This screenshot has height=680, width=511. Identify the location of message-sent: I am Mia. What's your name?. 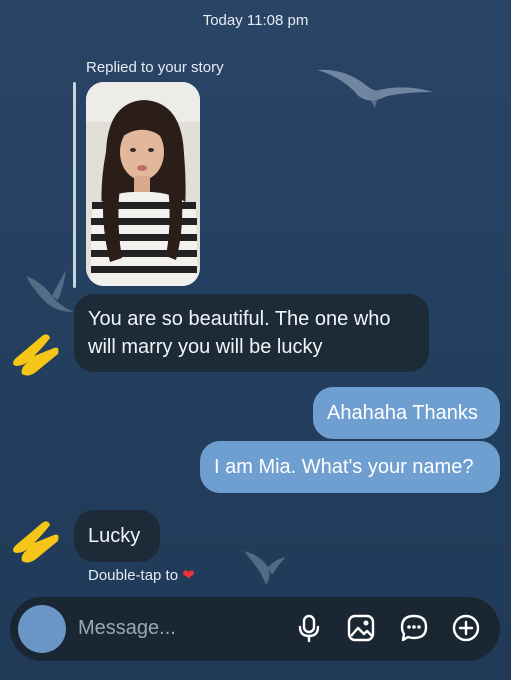
(350, 467).